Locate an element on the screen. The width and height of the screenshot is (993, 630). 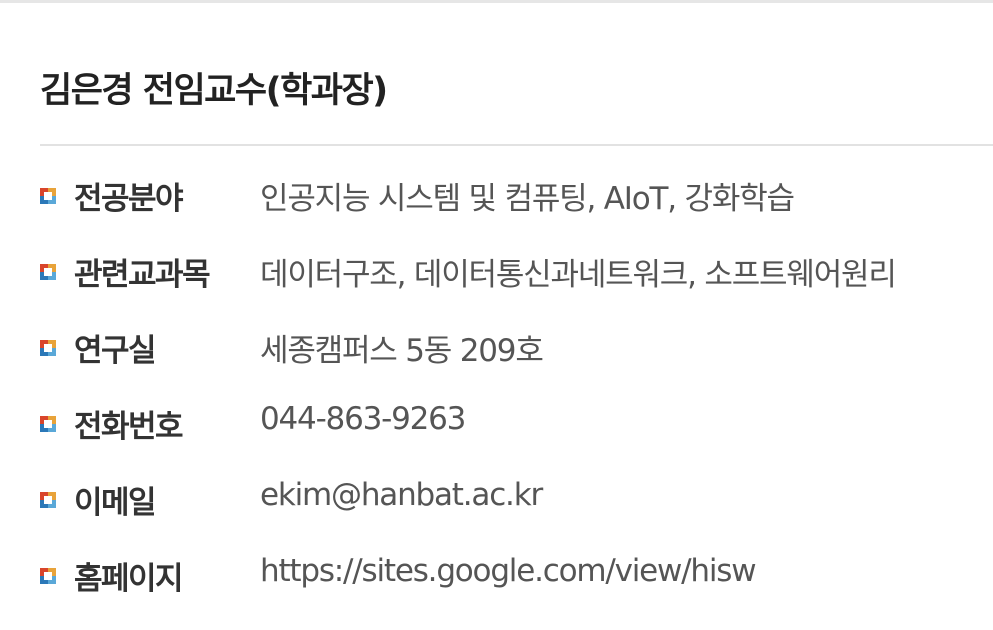
info-label: 이메일 is located at coordinates (115, 503).